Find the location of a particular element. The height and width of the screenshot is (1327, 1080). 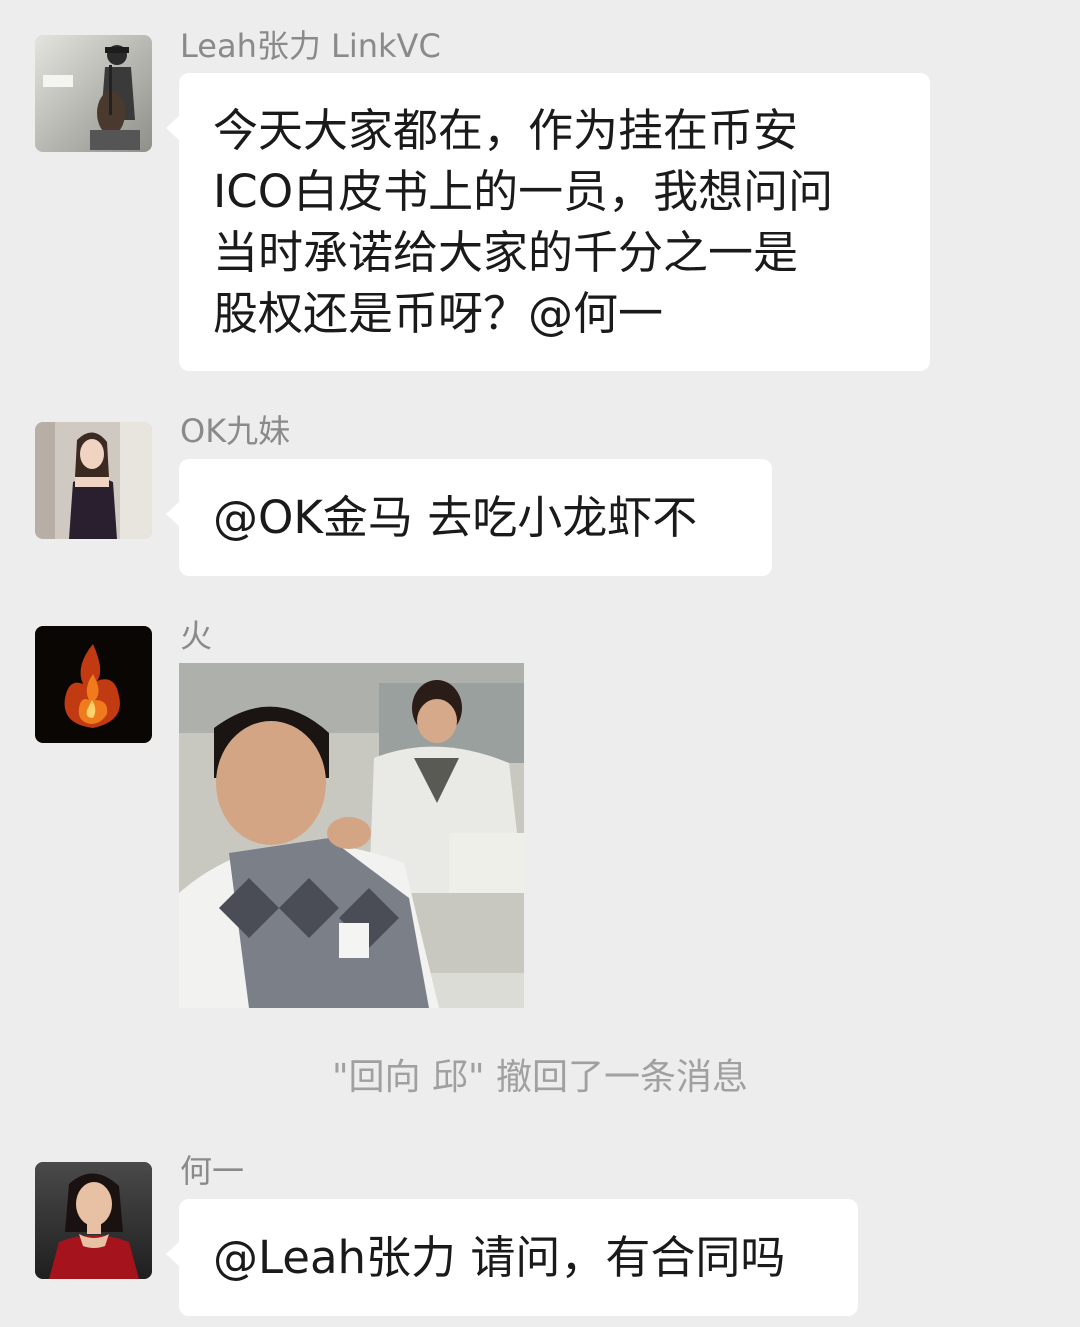

movie-still-icon is located at coordinates (351, 835).